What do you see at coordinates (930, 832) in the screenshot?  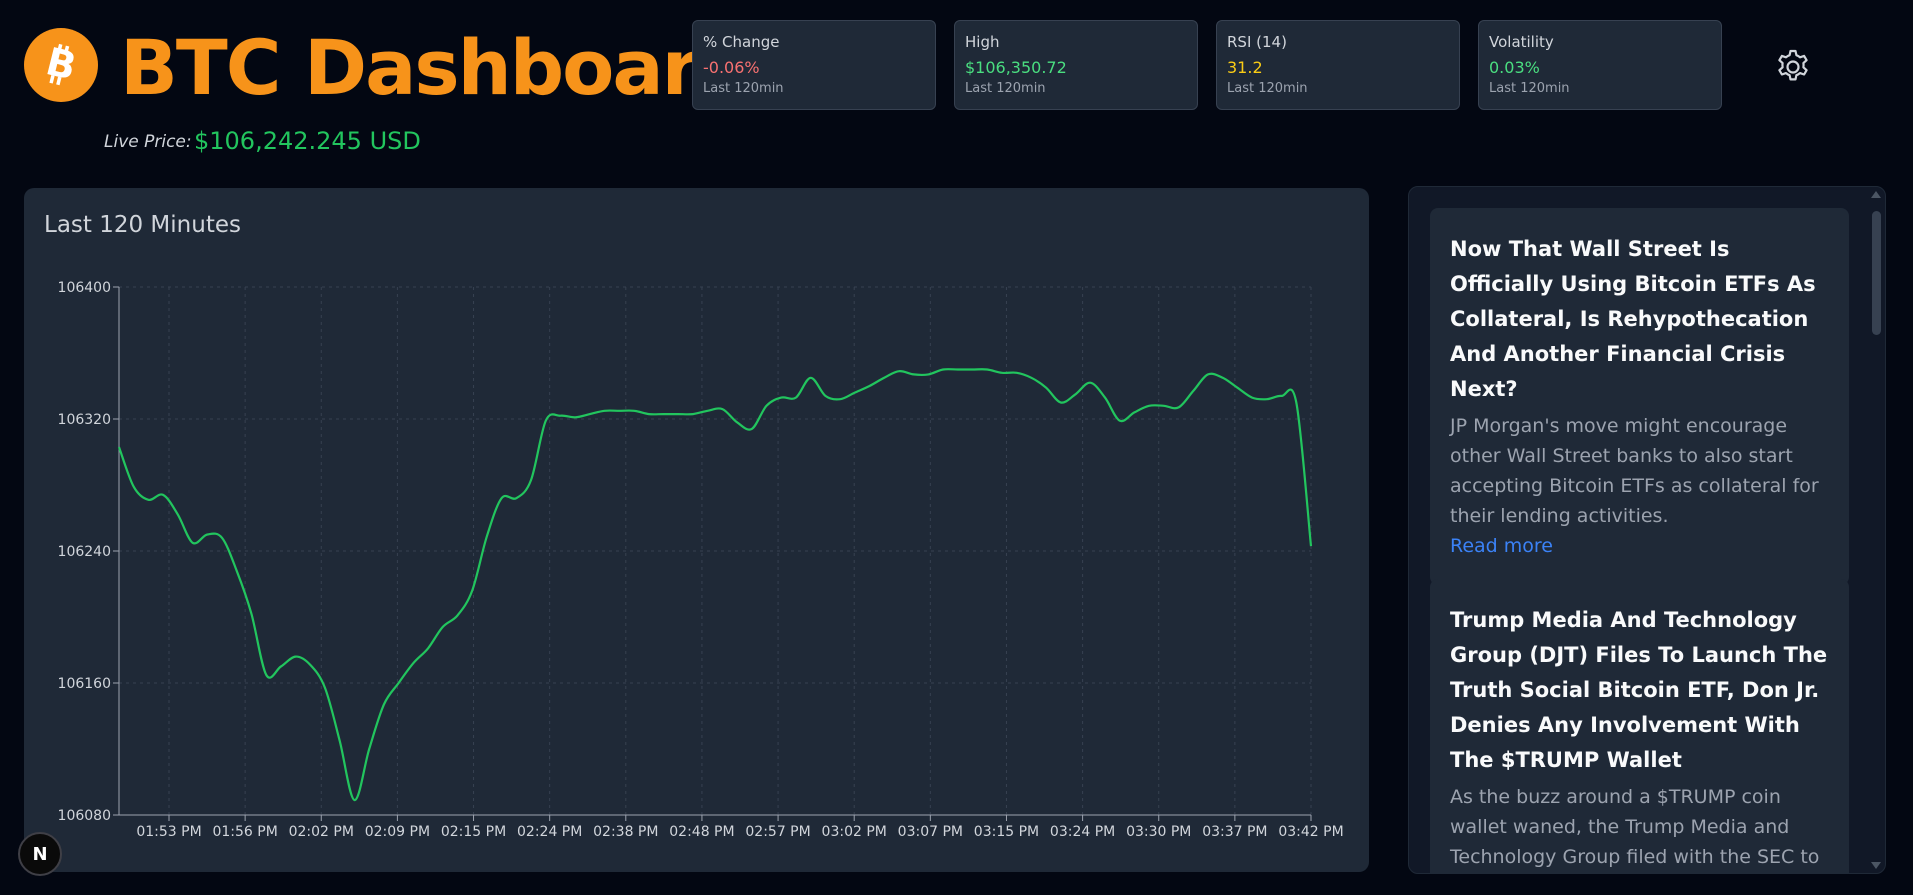 I see `x-tick-label: 03:07 PM` at bounding box center [930, 832].